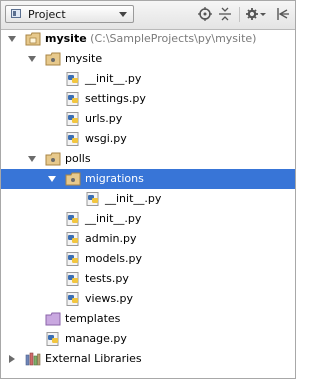 The height and width of the screenshot is (379, 320). Describe the element at coordinates (109, 298) in the screenshot. I see `tree-row-label: views.py` at that location.